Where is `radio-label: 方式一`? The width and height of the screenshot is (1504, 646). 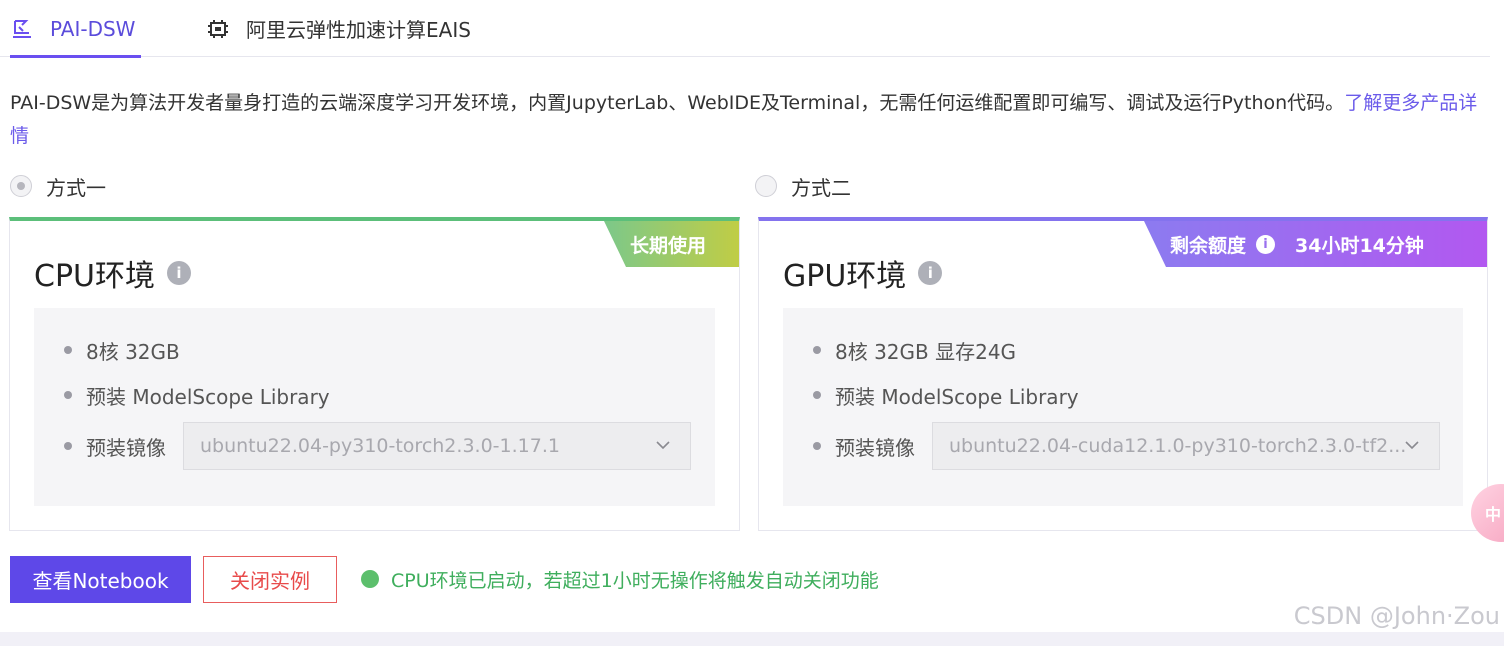
radio-label: 方式一 is located at coordinates (76, 187).